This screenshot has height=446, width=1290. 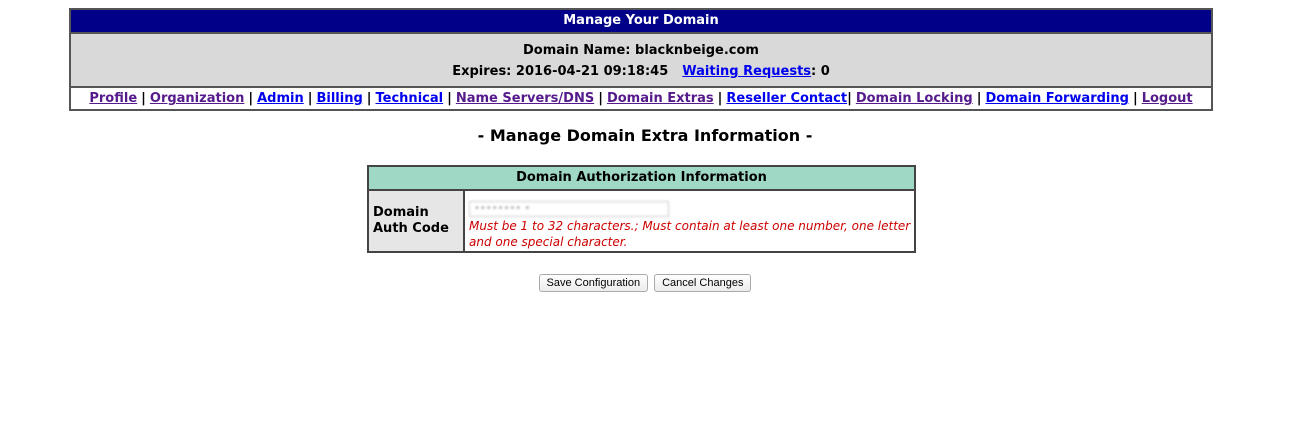 I want to click on auth-code-label: Domain Auth Code, so click(x=417, y=221).